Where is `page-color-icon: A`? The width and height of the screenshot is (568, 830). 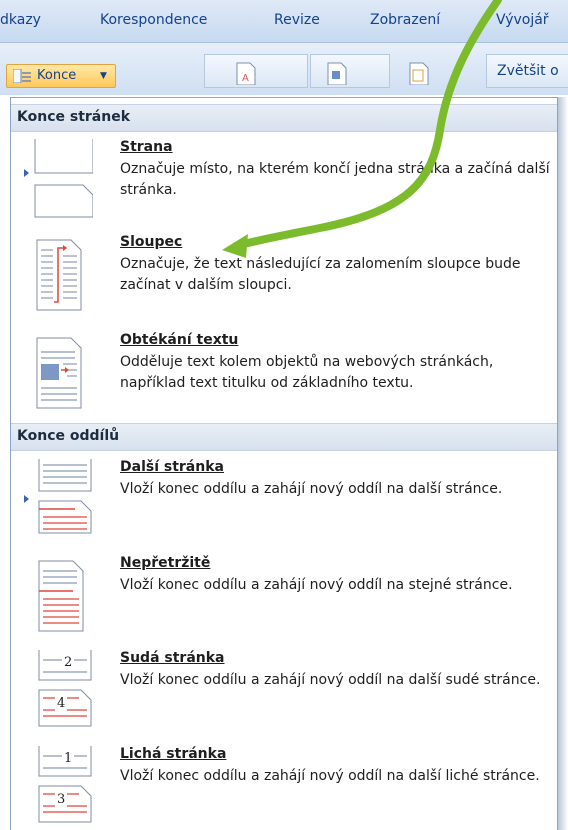
page-color-icon: A is located at coordinates (246, 73).